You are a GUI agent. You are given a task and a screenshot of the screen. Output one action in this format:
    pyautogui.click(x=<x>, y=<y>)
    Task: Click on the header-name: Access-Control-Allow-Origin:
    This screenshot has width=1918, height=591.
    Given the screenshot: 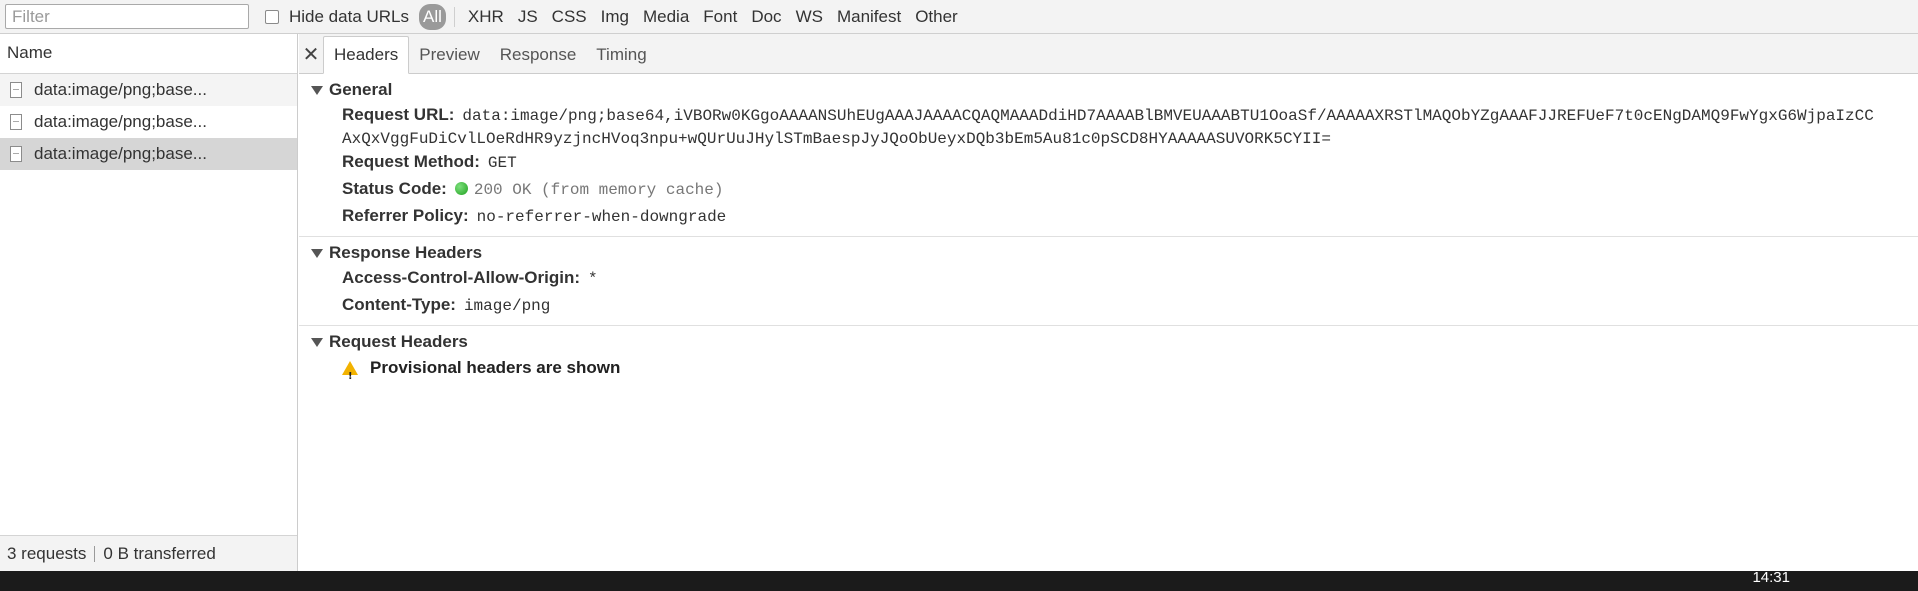 What is the action you would take?
    pyautogui.click(x=461, y=277)
    